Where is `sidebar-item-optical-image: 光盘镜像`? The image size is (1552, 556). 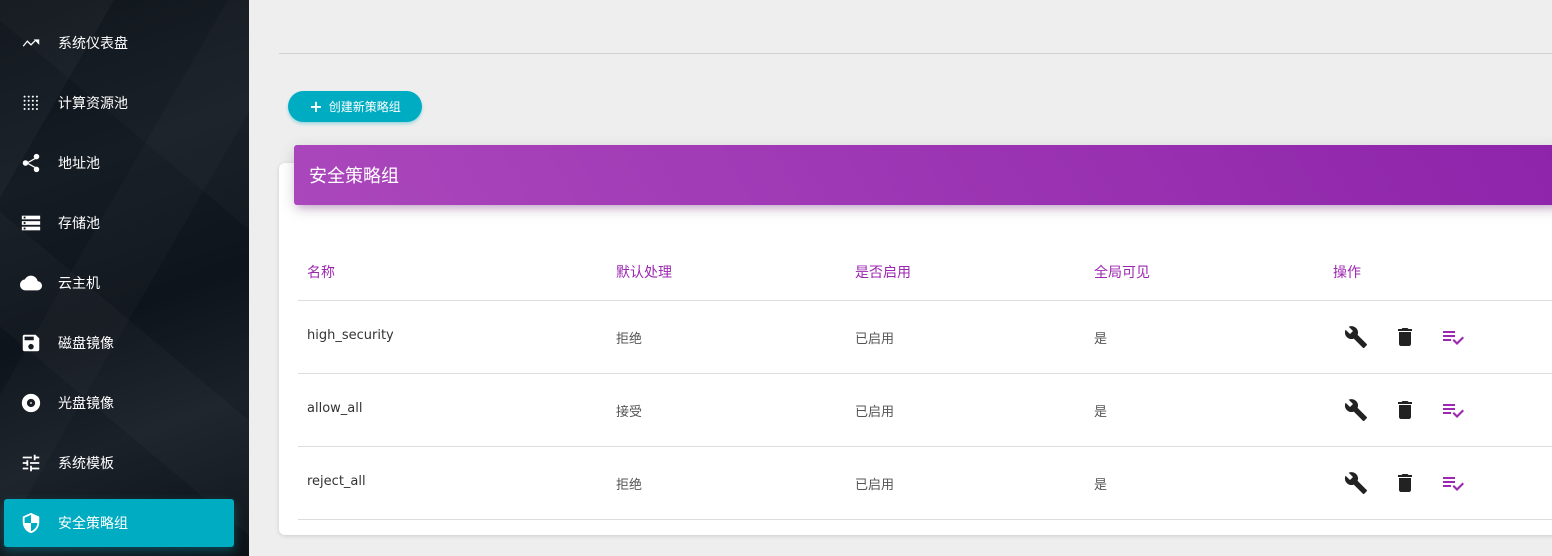
sidebar-item-optical-image: 光盘镜像 is located at coordinates (119, 403).